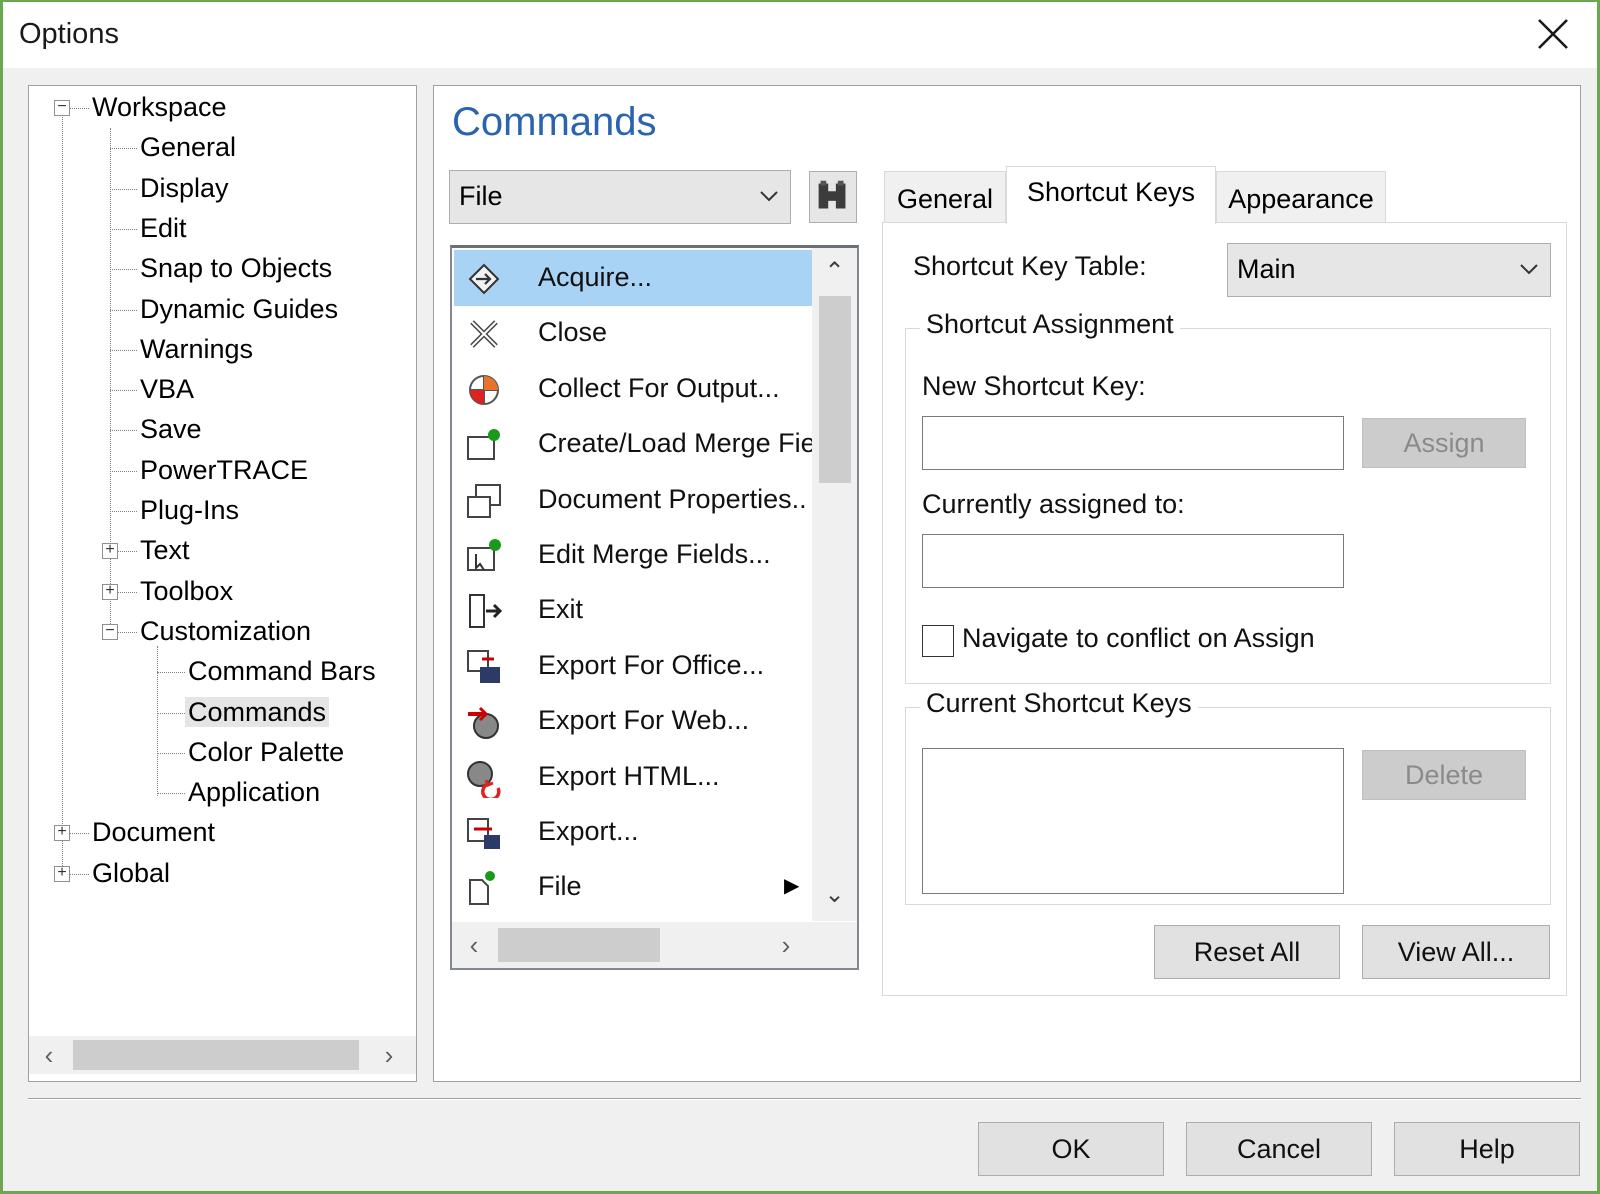 This screenshot has width=1600, height=1194. I want to click on current-shortcuts-group: Current Shortcut Keys Delete, so click(1228, 796).